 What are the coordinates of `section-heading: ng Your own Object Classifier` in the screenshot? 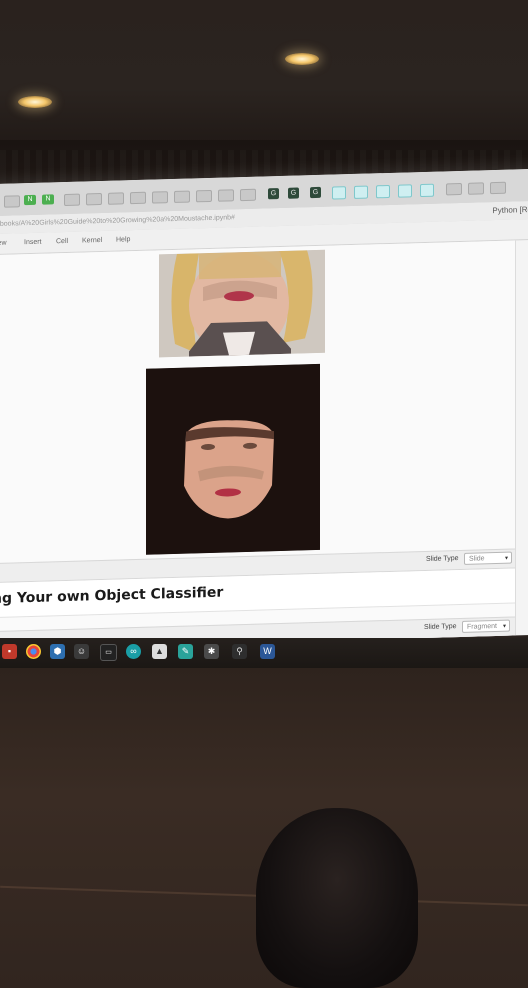 It's located at (112, 596).